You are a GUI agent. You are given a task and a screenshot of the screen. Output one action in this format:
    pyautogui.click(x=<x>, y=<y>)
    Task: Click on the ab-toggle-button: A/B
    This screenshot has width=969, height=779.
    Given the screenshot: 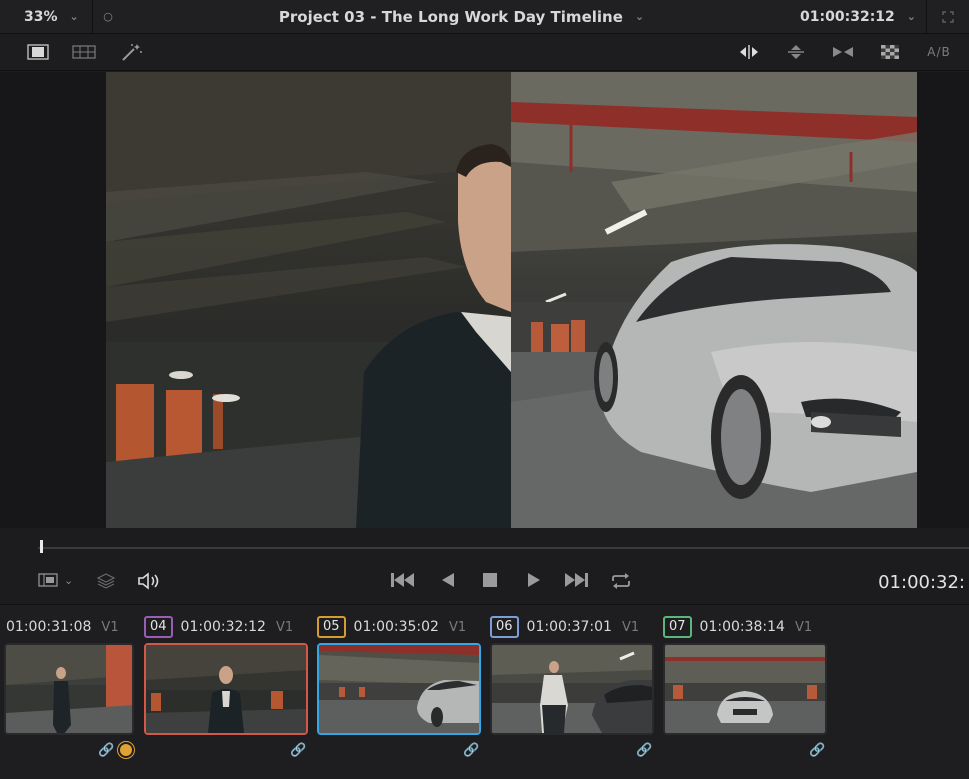 What is the action you would take?
    pyautogui.click(x=939, y=52)
    